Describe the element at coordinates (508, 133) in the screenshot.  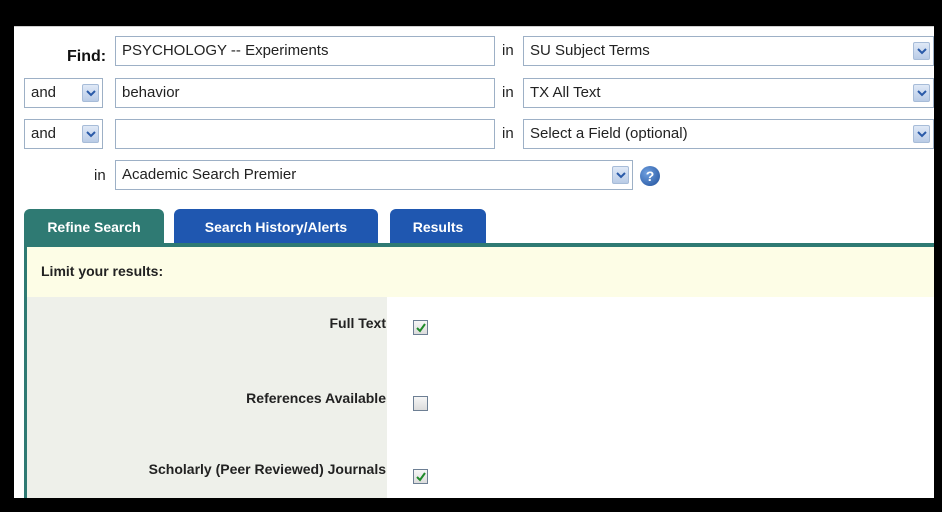
I see `in-label-3: in` at that location.